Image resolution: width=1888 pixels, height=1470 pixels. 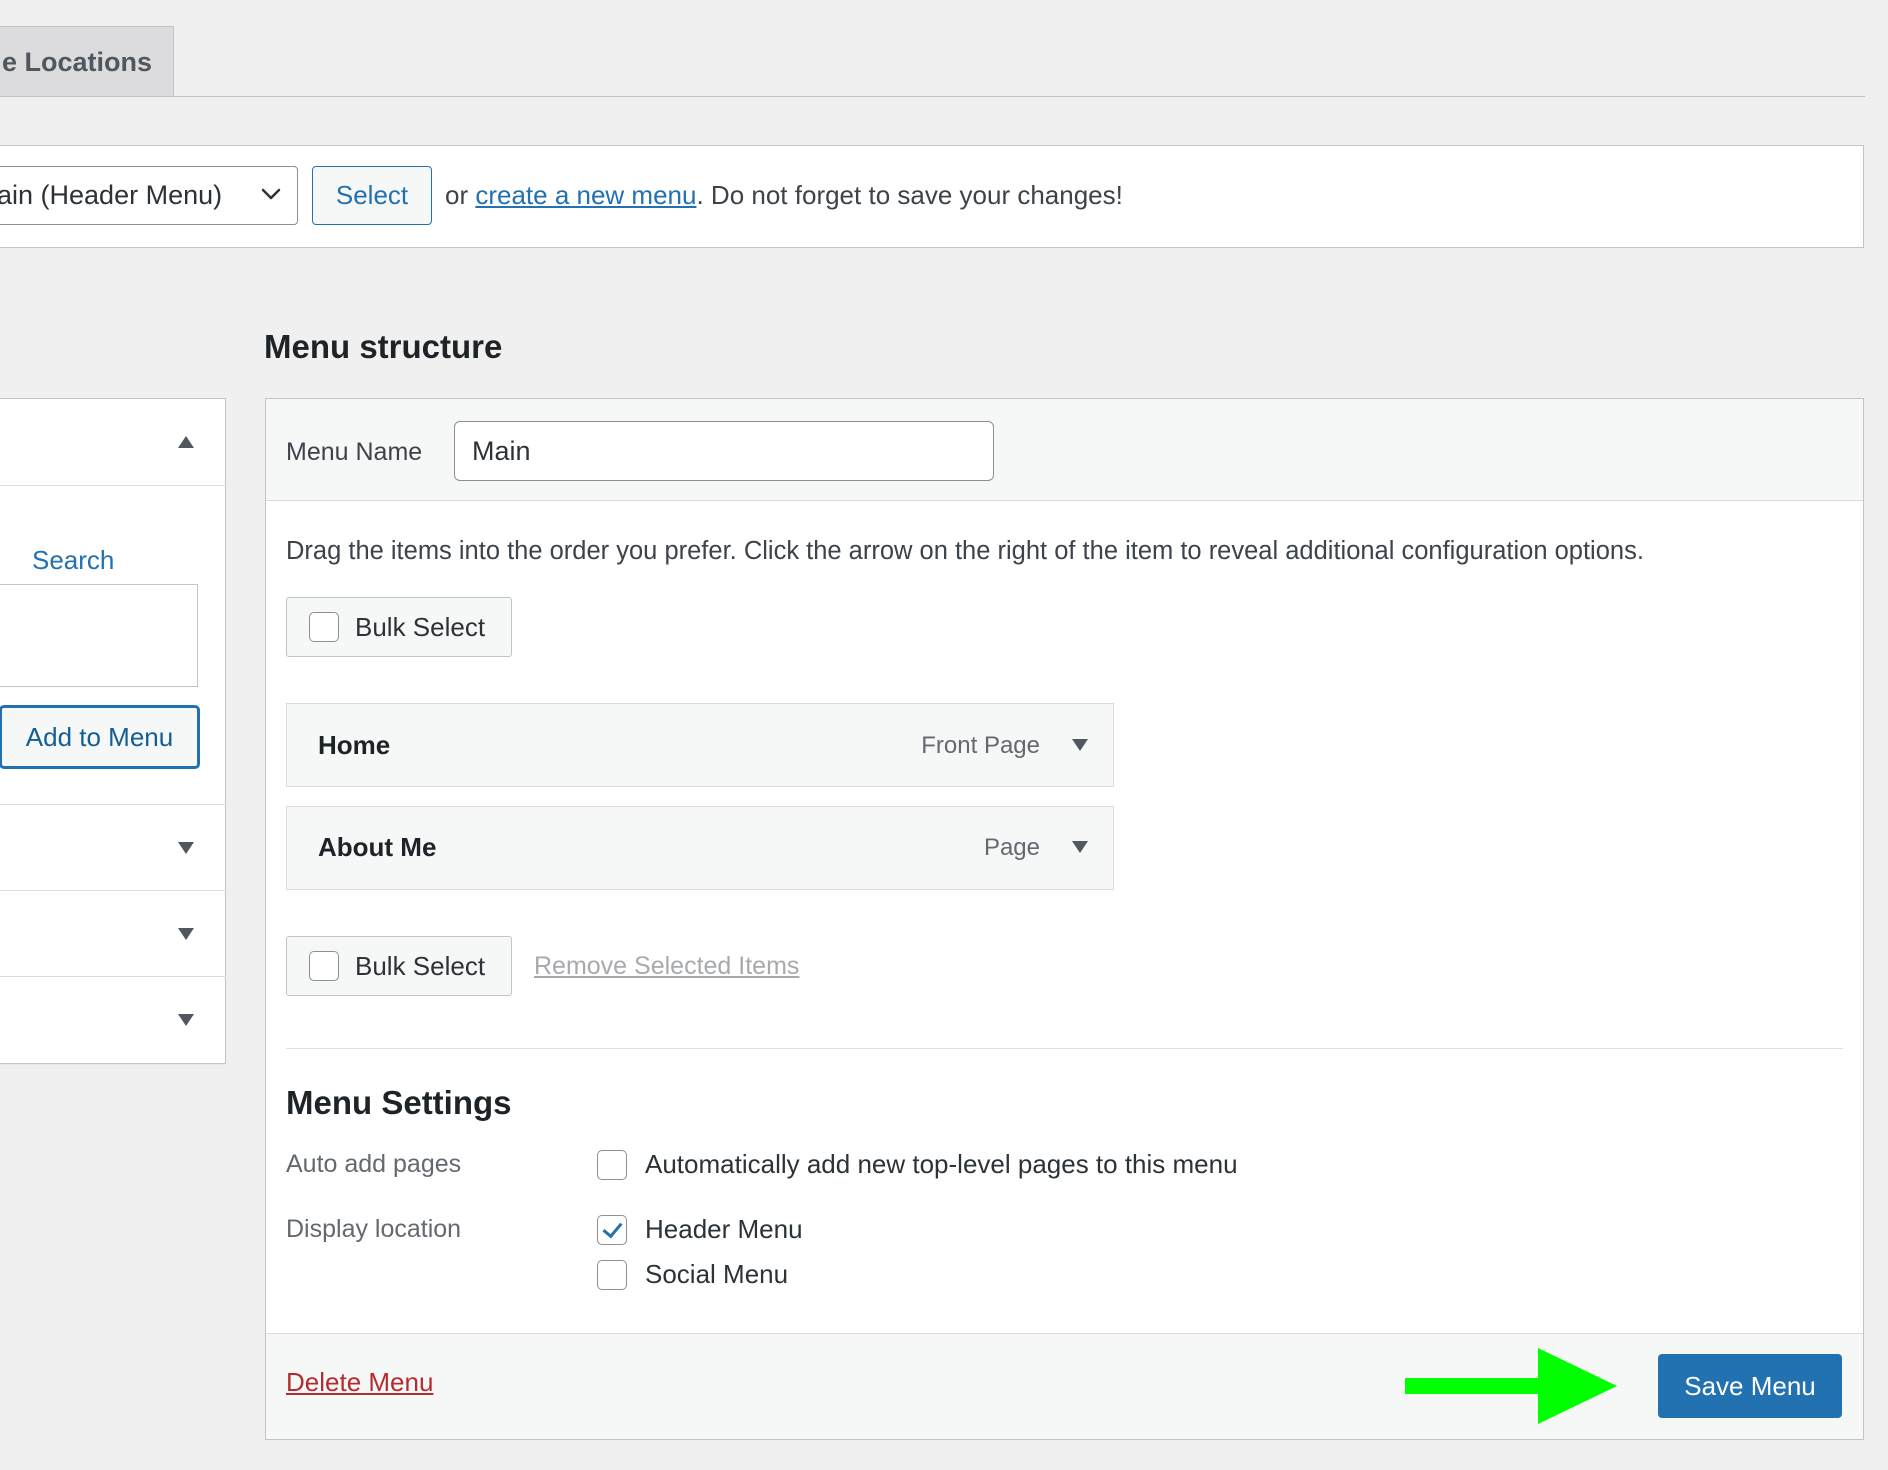 What do you see at coordinates (1750, 1386) in the screenshot?
I see `save-menu-button: Save Menu` at bounding box center [1750, 1386].